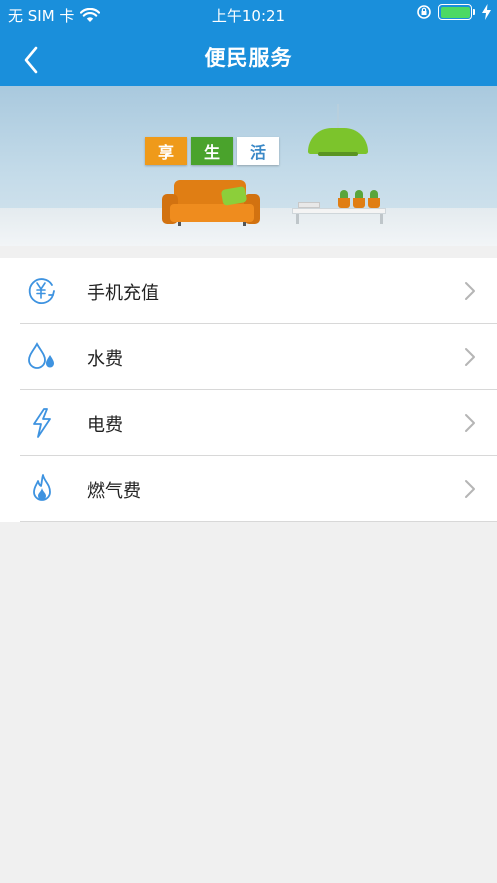  What do you see at coordinates (381, 219) in the screenshot?
I see `table-leg-right` at bounding box center [381, 219].